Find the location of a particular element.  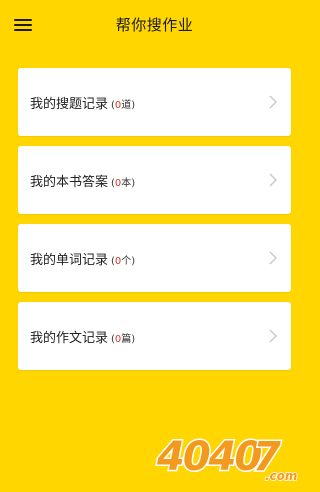

record-count: (0篇) is located at coordinates (123, 339).